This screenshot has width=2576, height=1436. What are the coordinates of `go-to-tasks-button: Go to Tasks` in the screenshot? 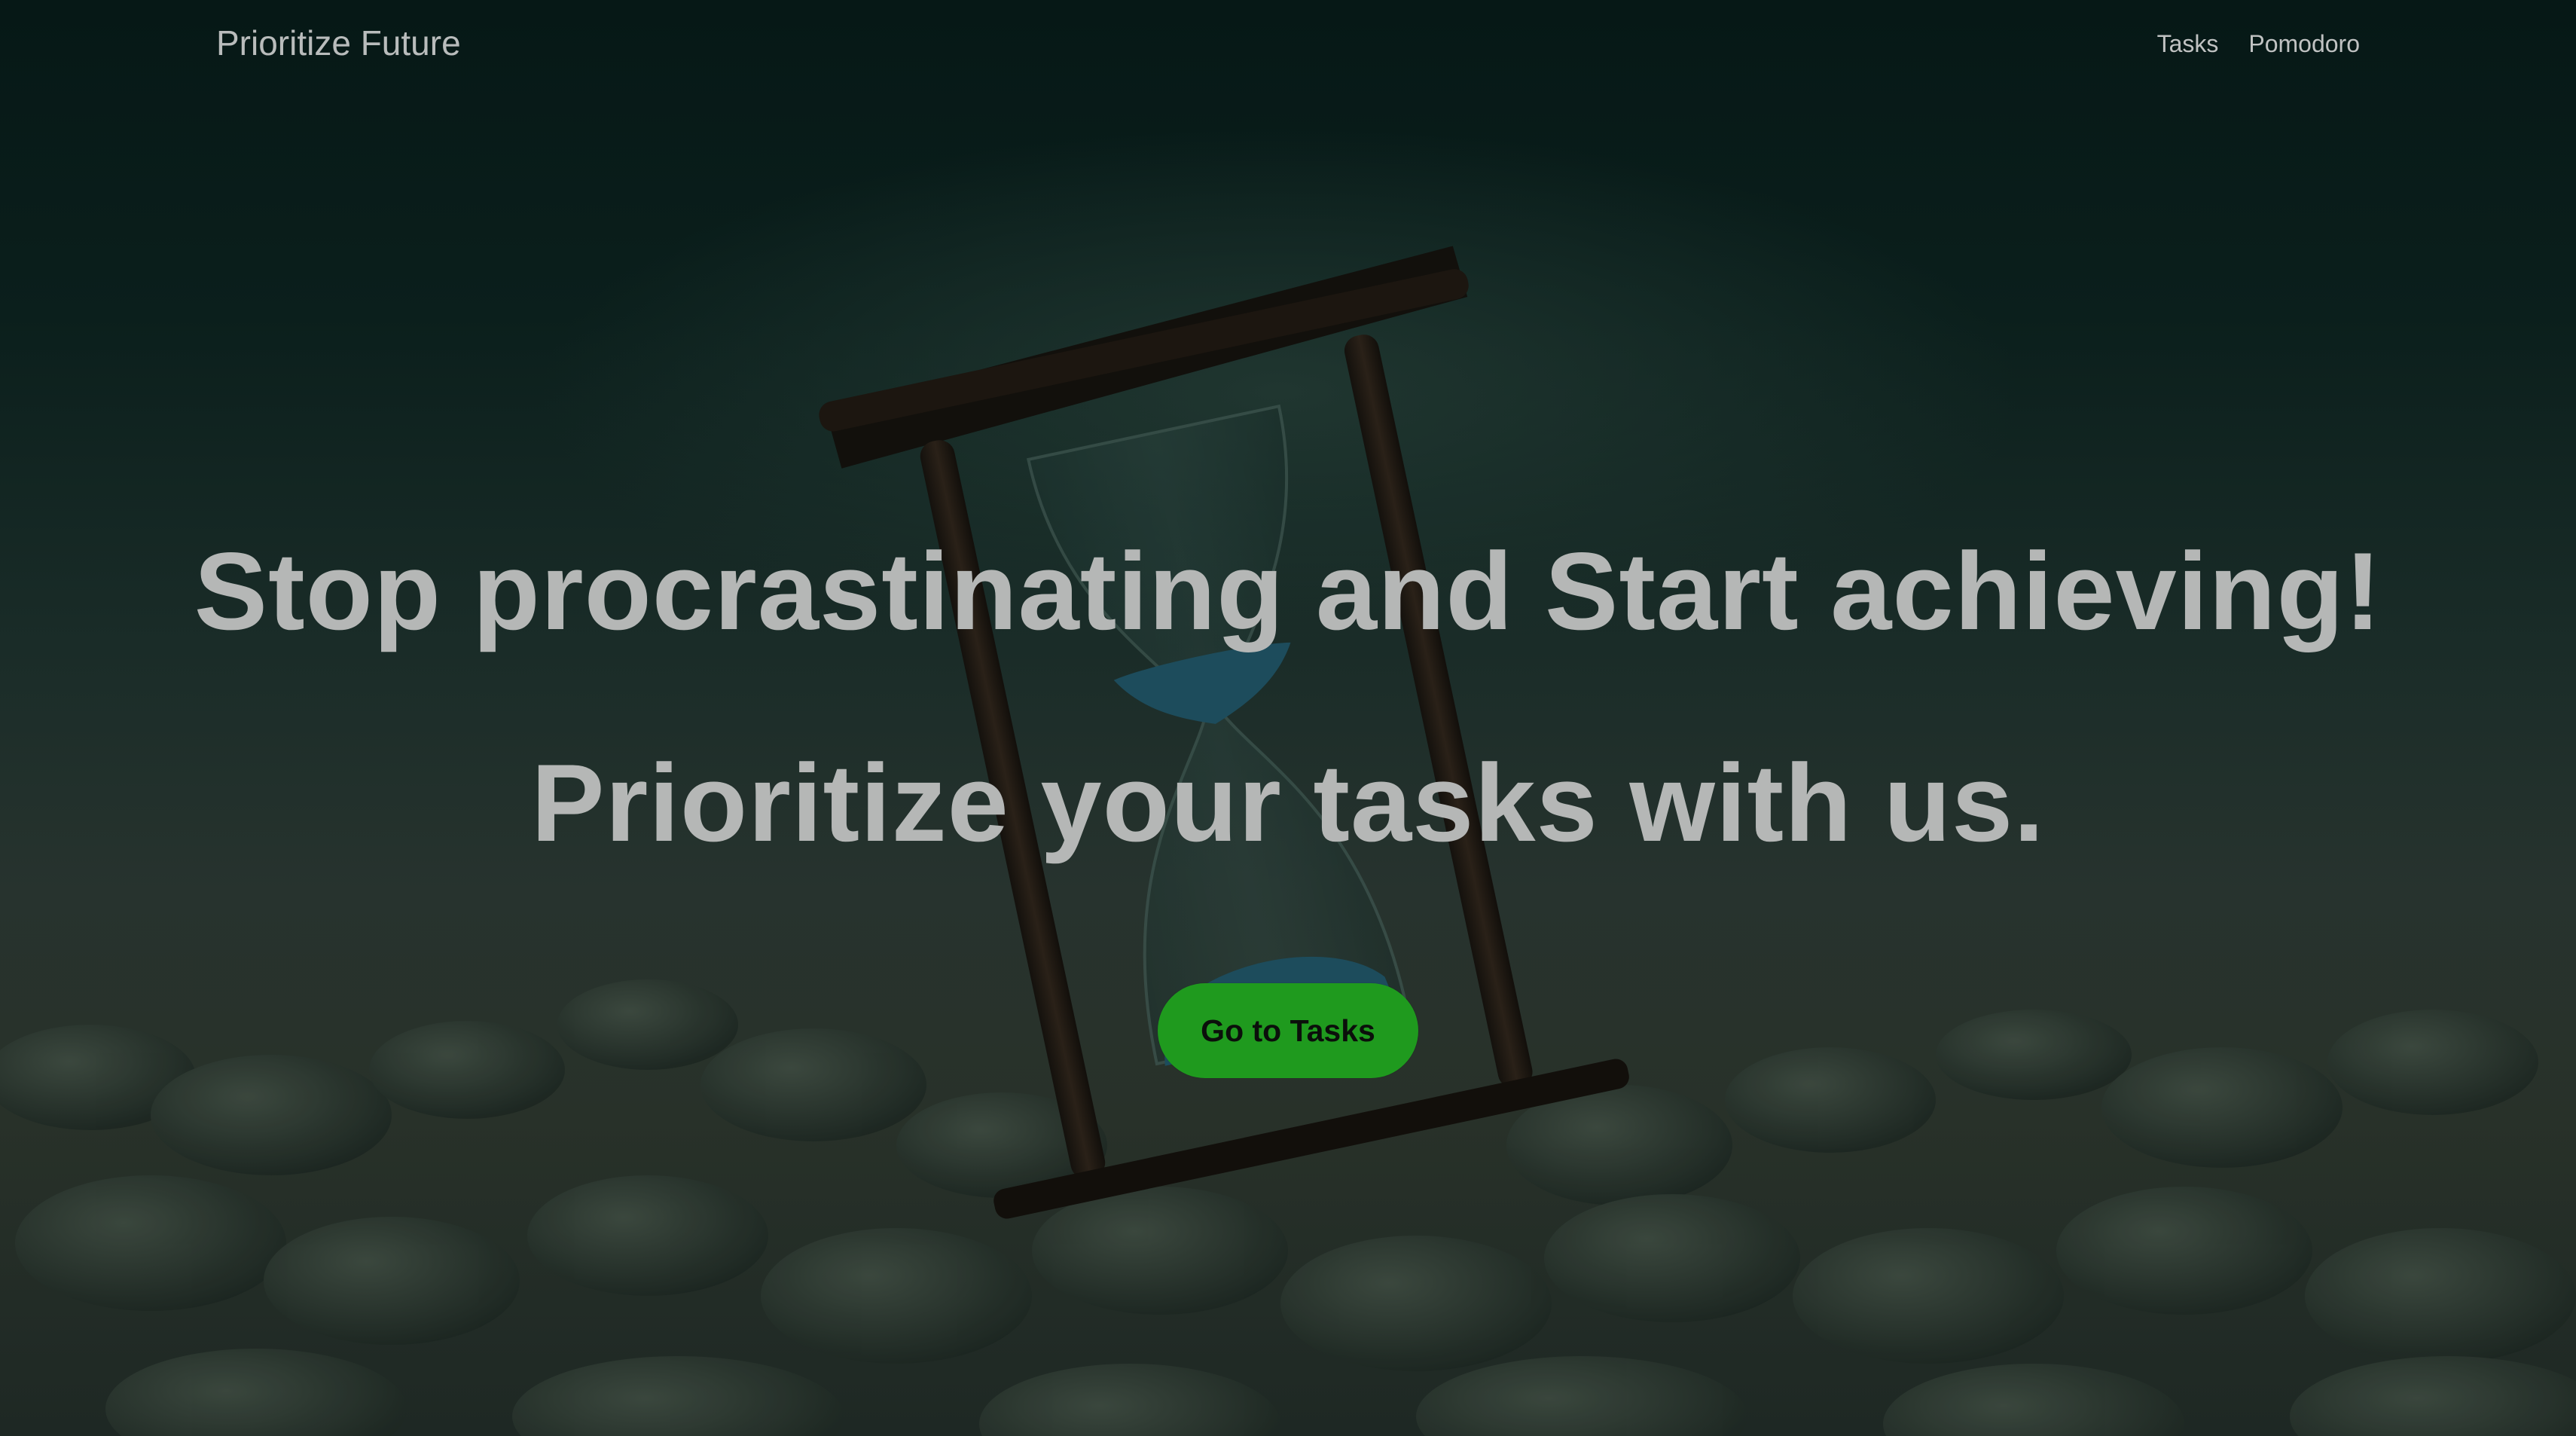 It's located at (1288, 1030).